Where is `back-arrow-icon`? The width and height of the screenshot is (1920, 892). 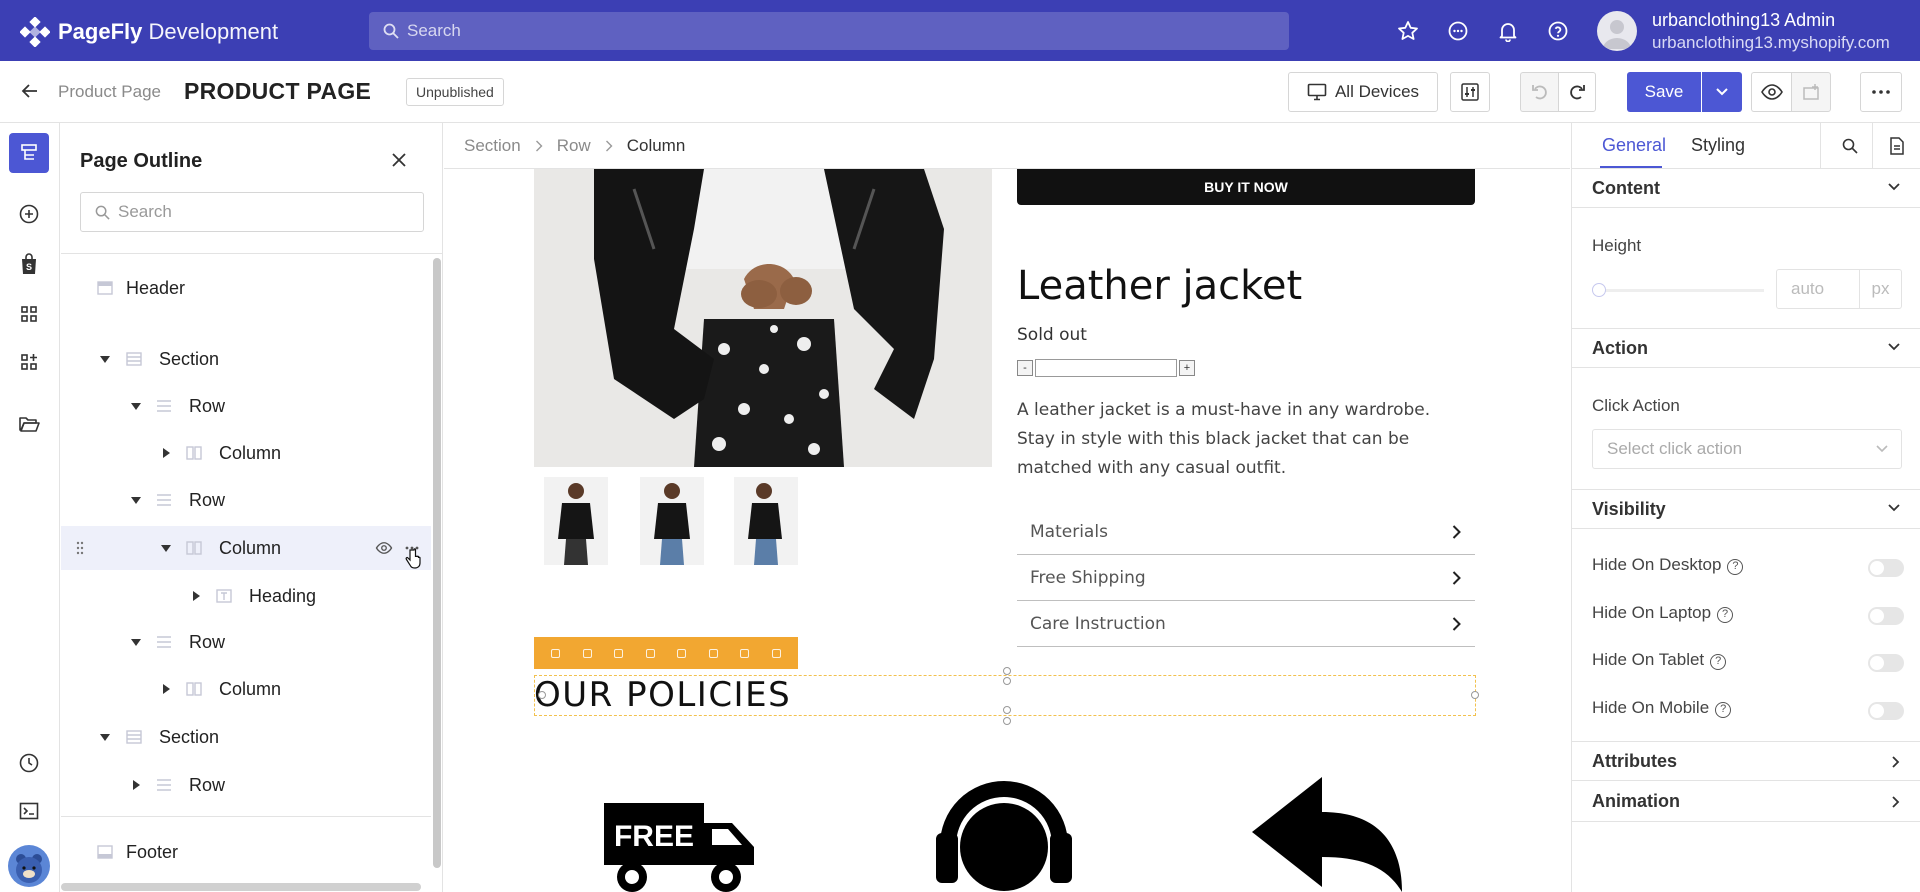
back-arrow-icon is located at coordinates (30, 91).